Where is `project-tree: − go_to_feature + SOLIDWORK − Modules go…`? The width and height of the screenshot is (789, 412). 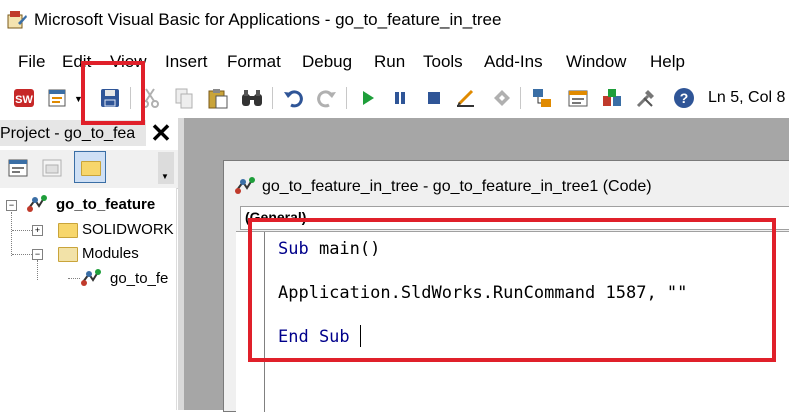
project-tree: − go_to_feature + SOLIDWORK − Modules go… is located at coordinates (88, 299).